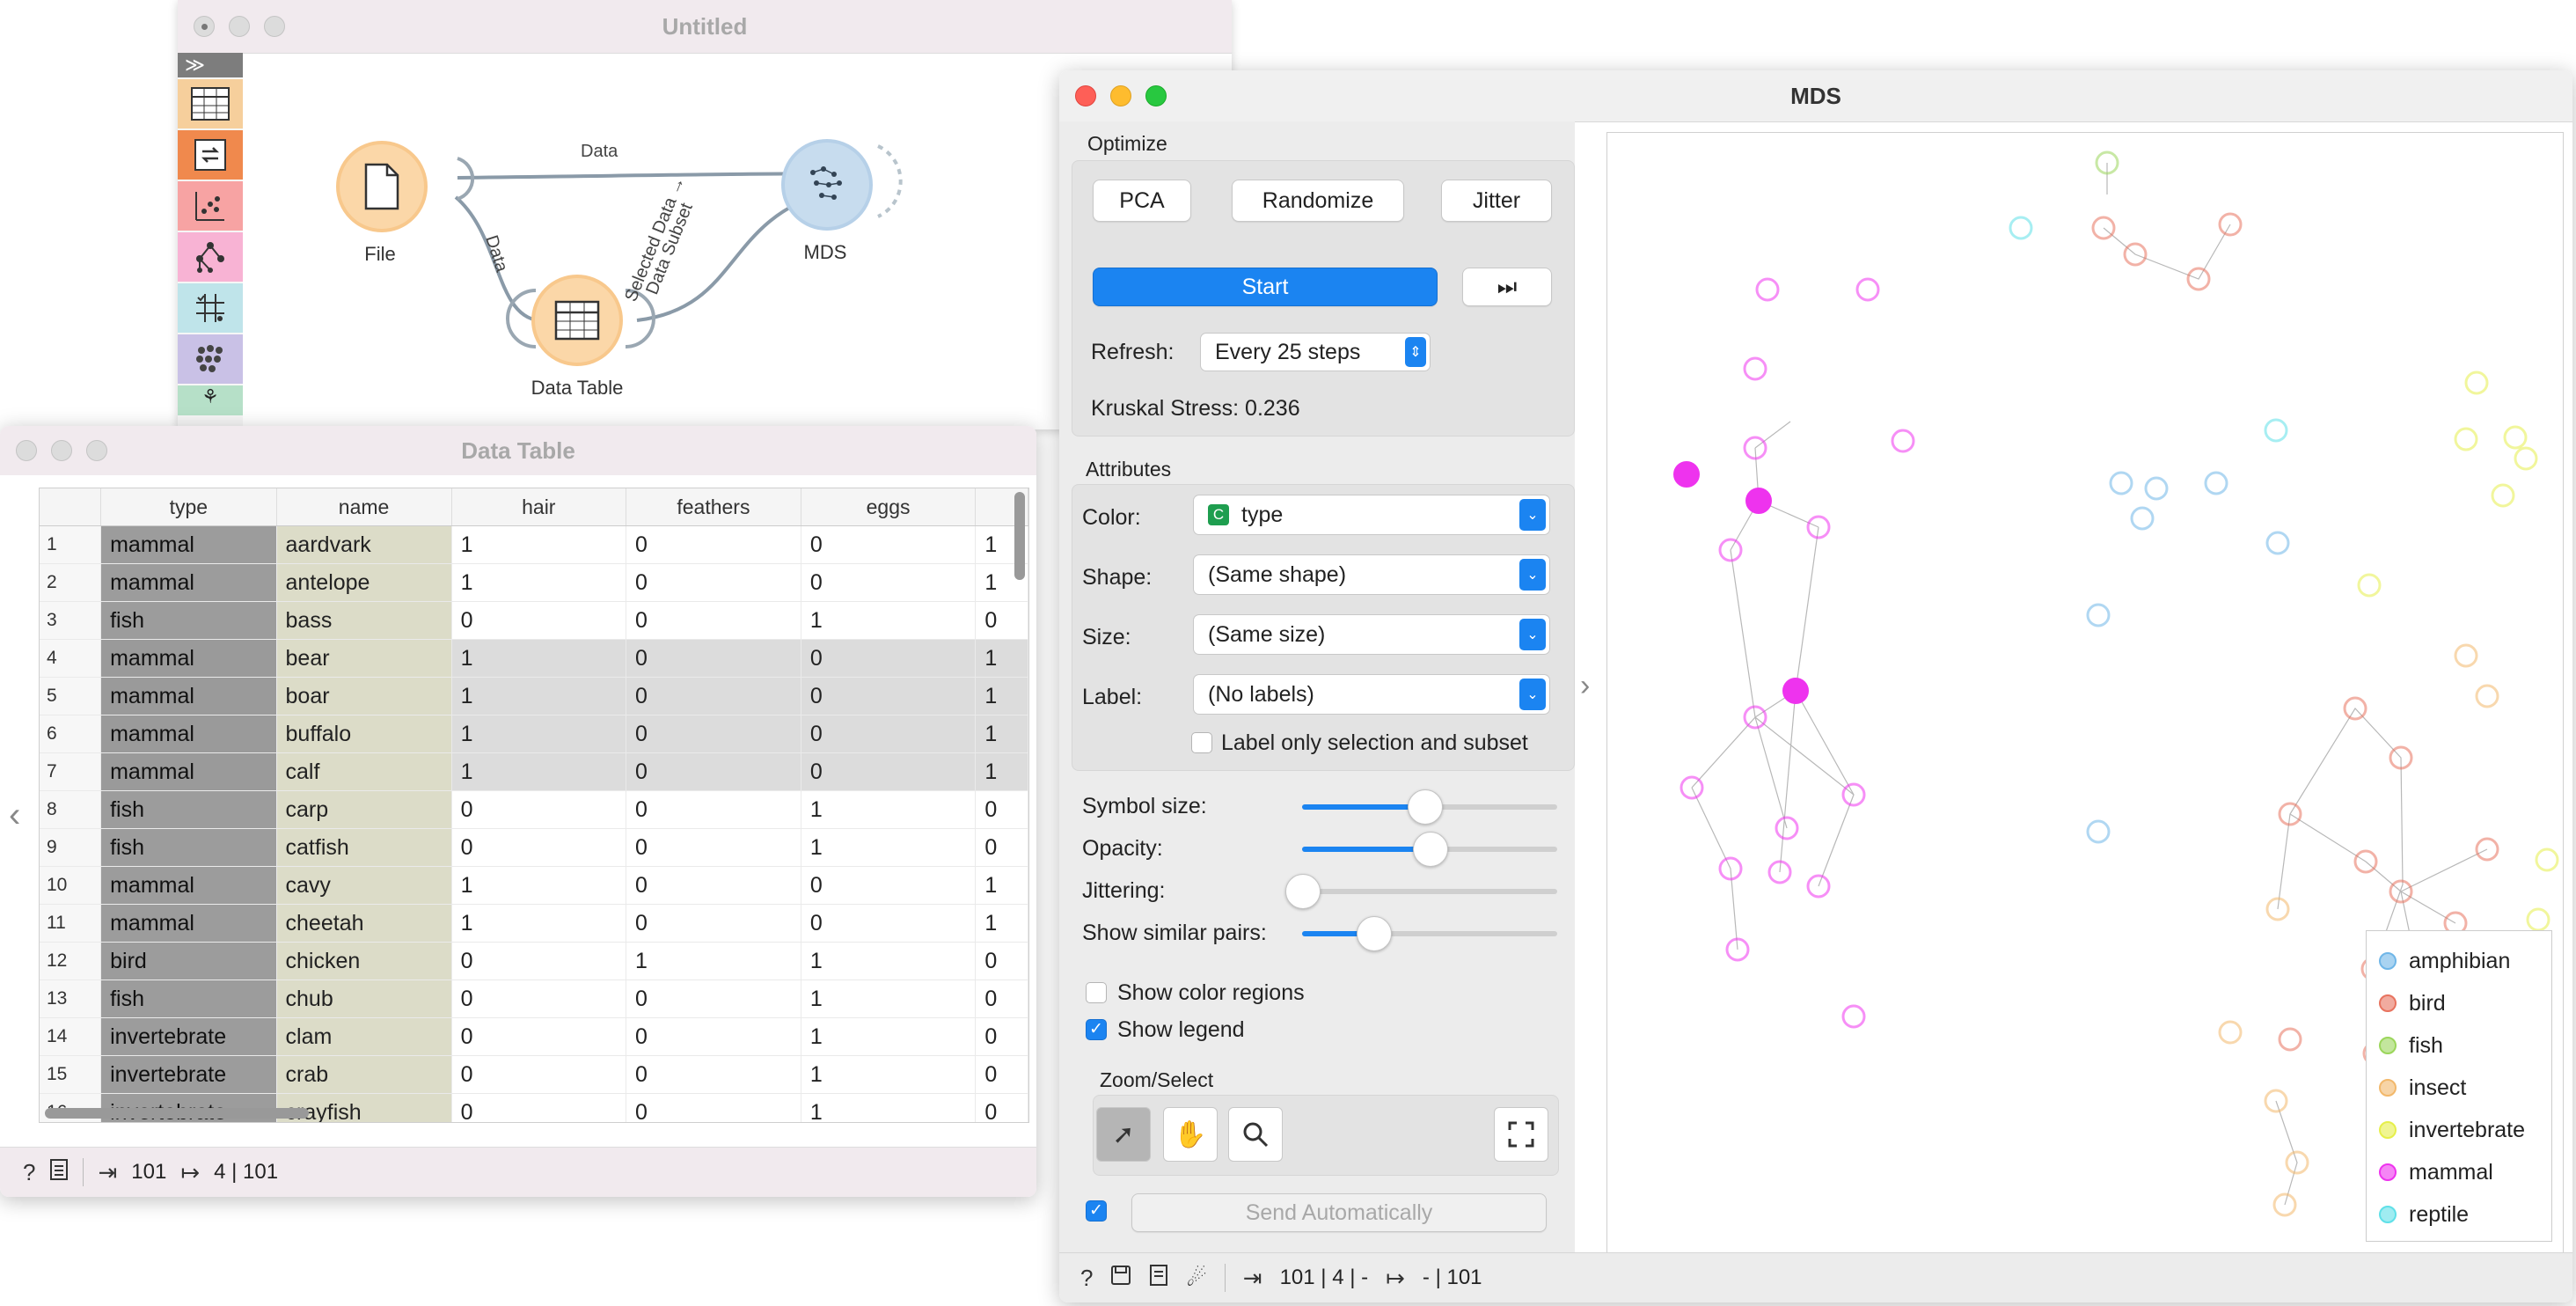  What do you see at coordinates (713, 507) in the screenshot?
I see `column-header-feathers: feathers` at bounding box center [713, 507].